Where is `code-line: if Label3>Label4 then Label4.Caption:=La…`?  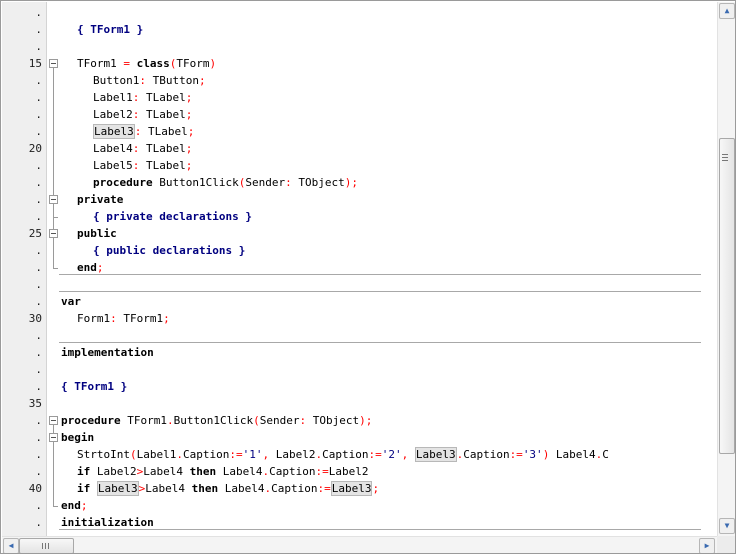 code-line: if Label3>Label4 then Label4.Caption:=La… is located at coordinates (228, 488).